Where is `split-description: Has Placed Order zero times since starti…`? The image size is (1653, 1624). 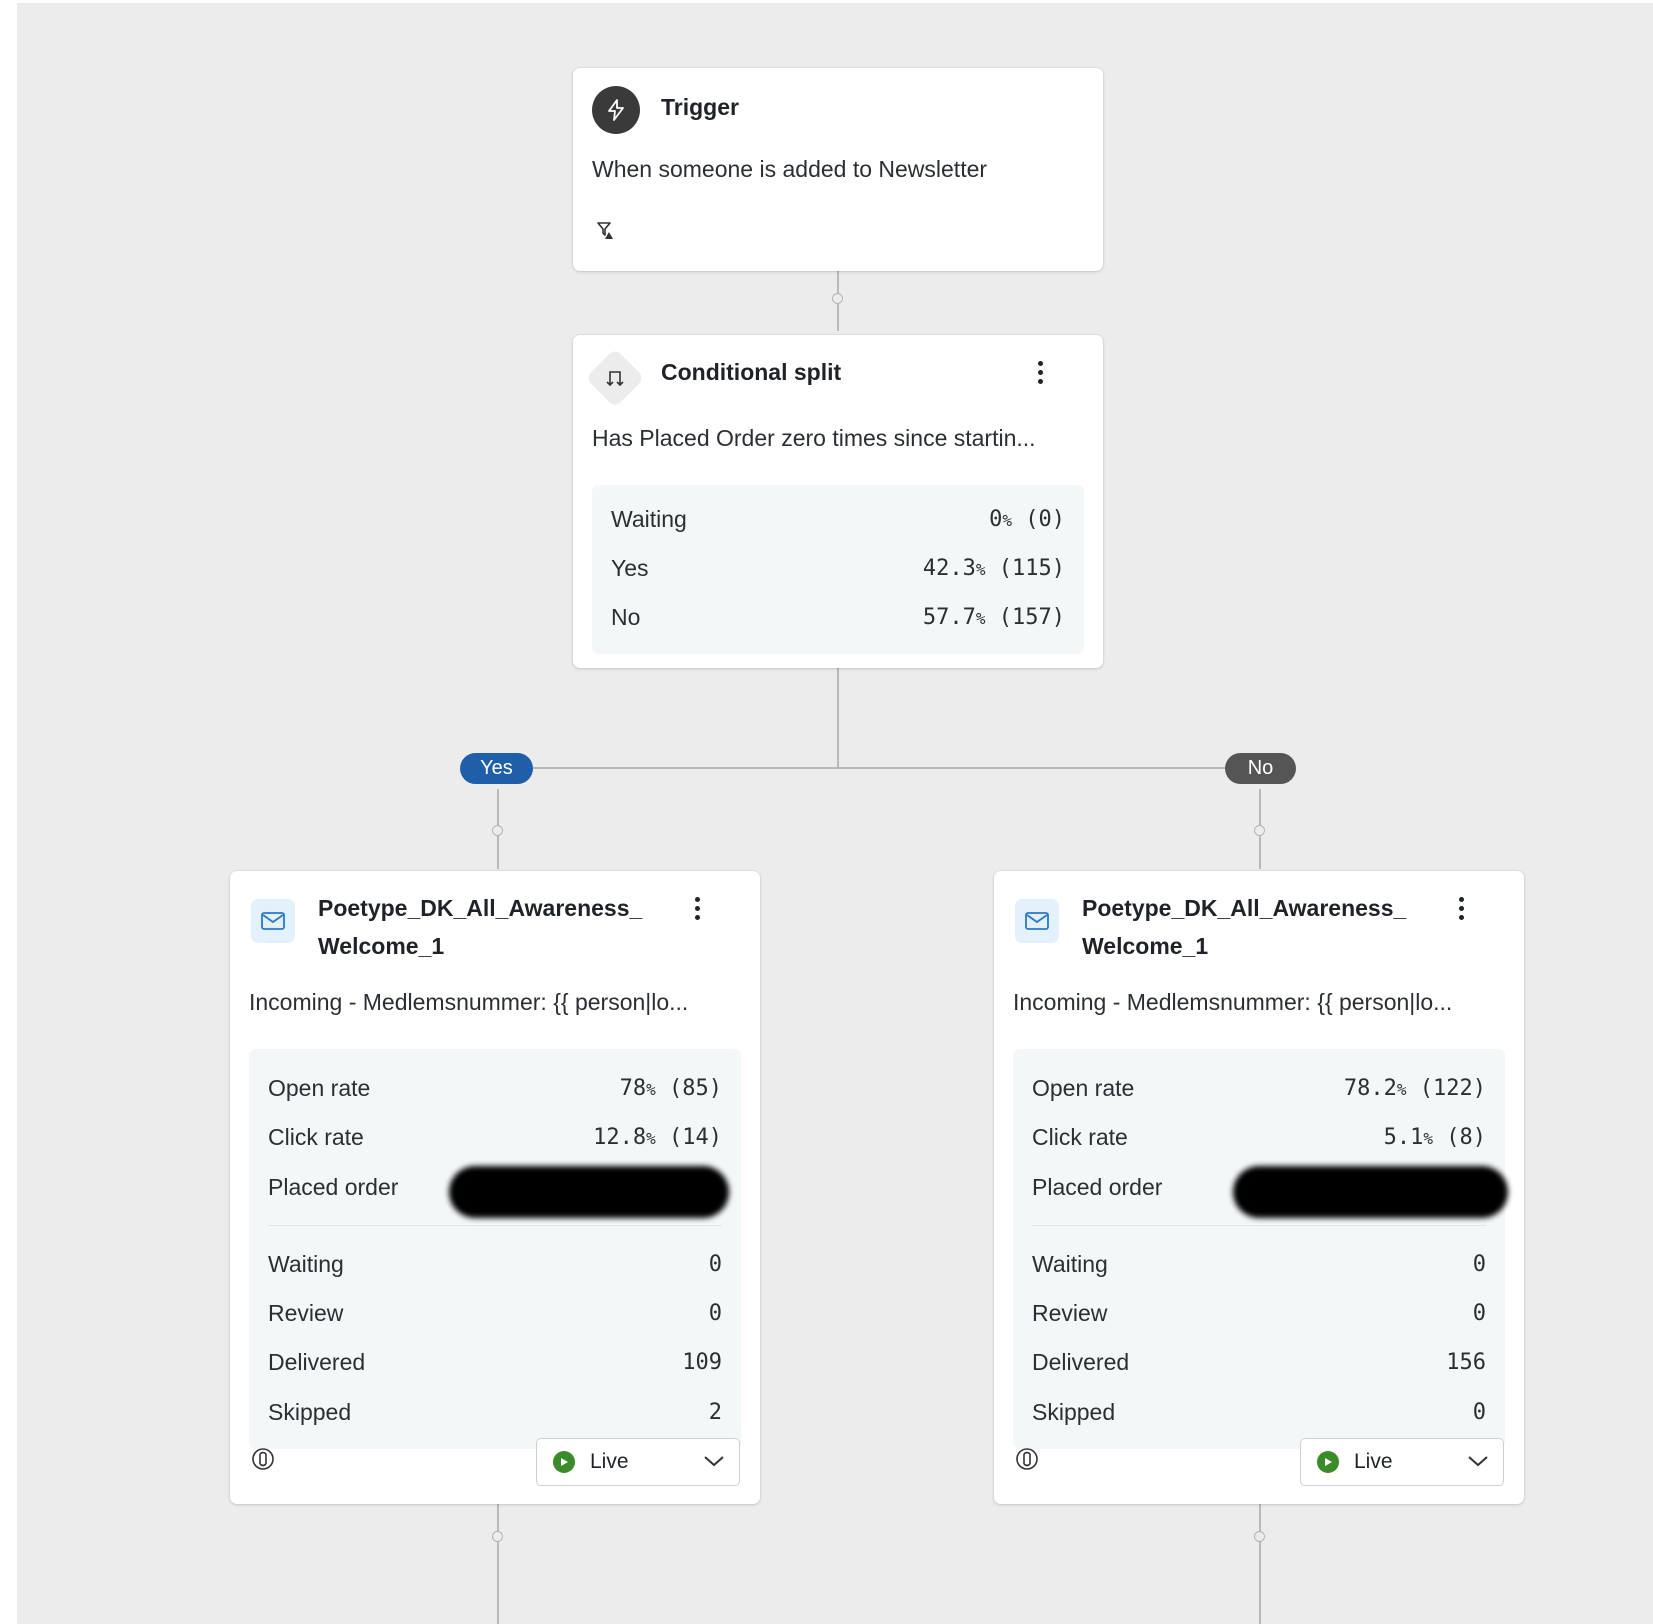
split-description: Has Placed Order zero times since starti… is located at coordinates (814, 438).